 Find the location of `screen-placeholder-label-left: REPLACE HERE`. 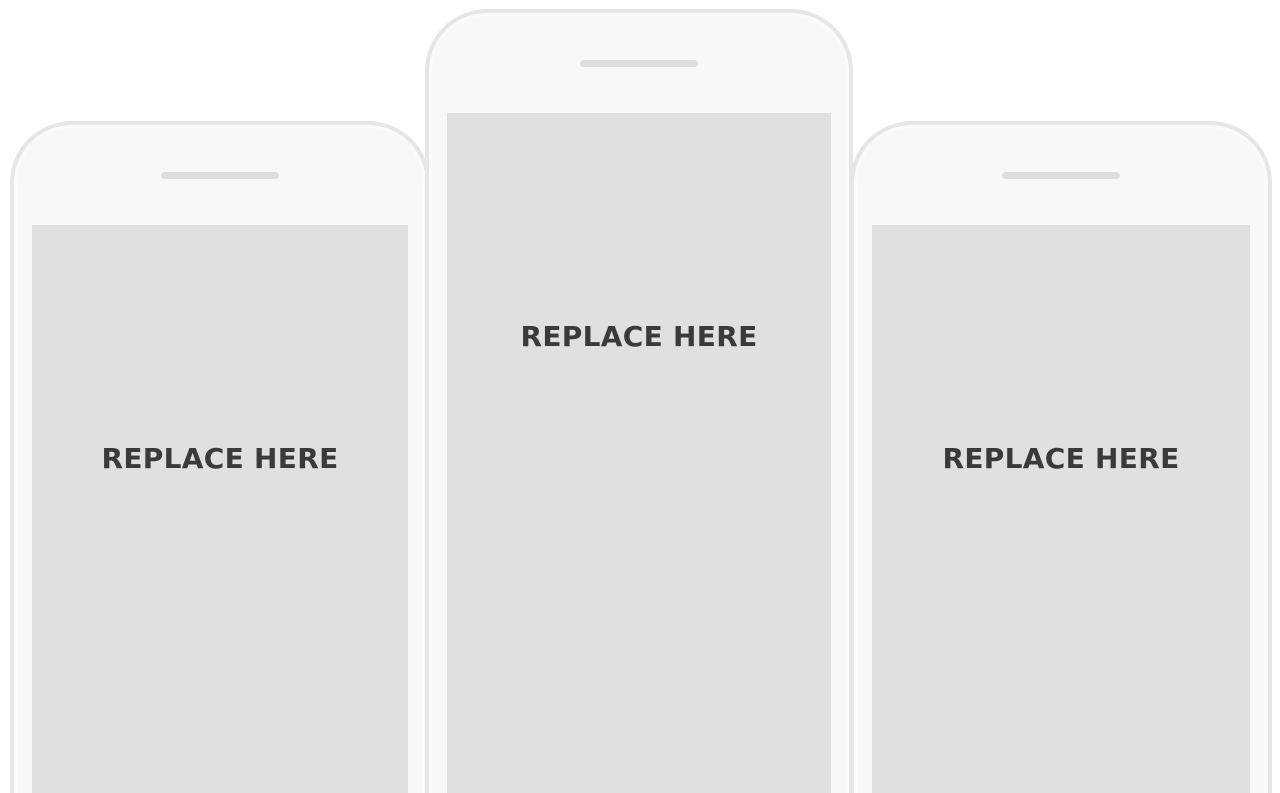

screen-placeholder-label-left: REPLACE HERE is located at coordinates (220, 458).